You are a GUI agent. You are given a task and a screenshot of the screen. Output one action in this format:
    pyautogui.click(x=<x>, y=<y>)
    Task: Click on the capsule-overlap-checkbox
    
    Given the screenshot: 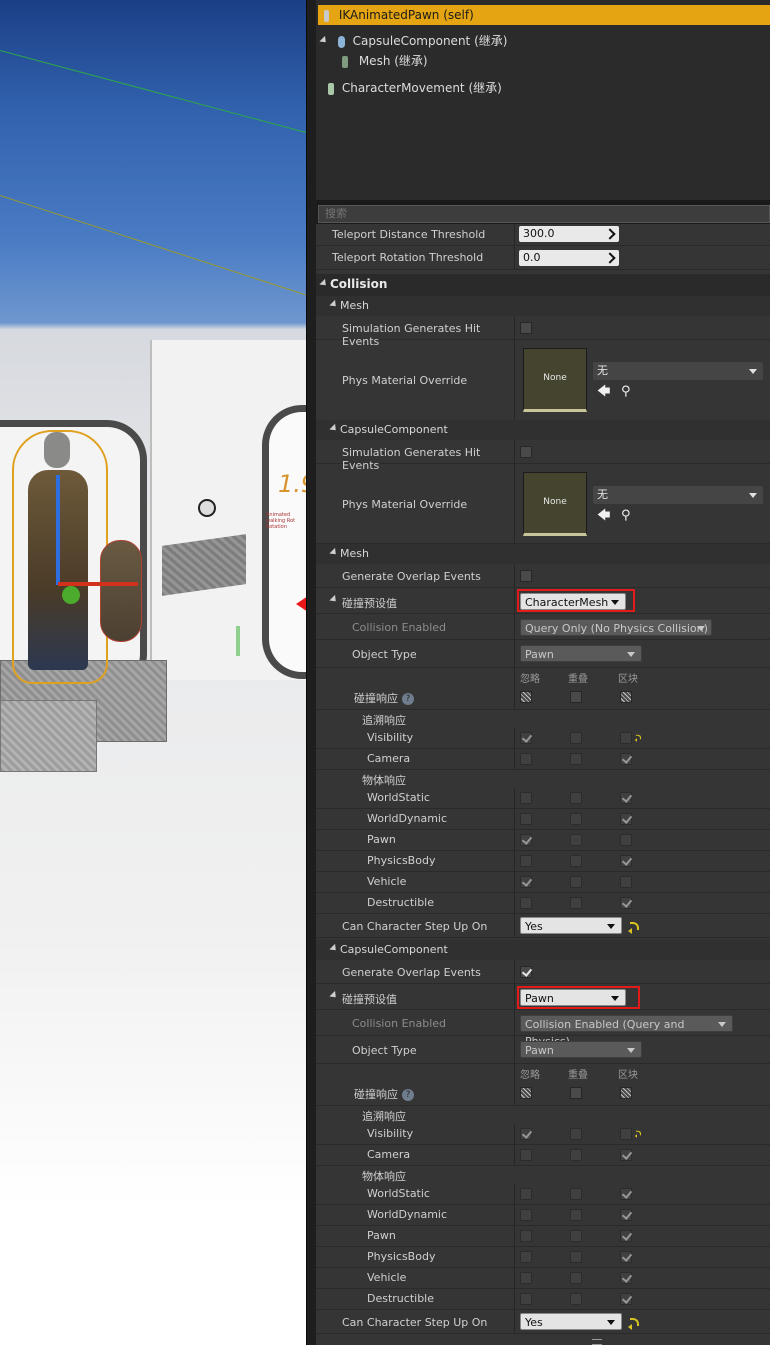 What is the action you would take?
    pyautogui.click(x=526, y=972)
    